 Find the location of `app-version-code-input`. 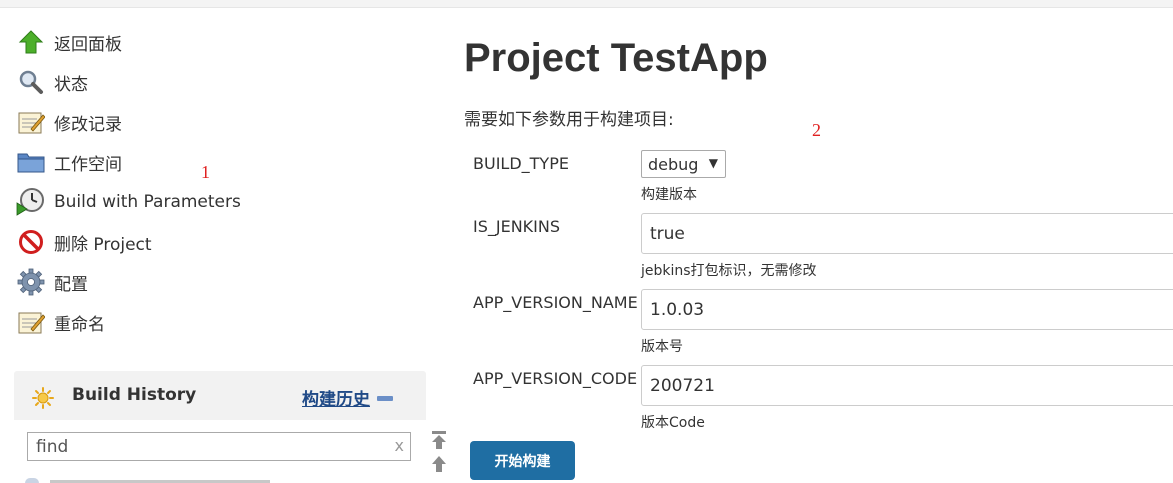

app-version-code-input is located at coordinates (910, 386).